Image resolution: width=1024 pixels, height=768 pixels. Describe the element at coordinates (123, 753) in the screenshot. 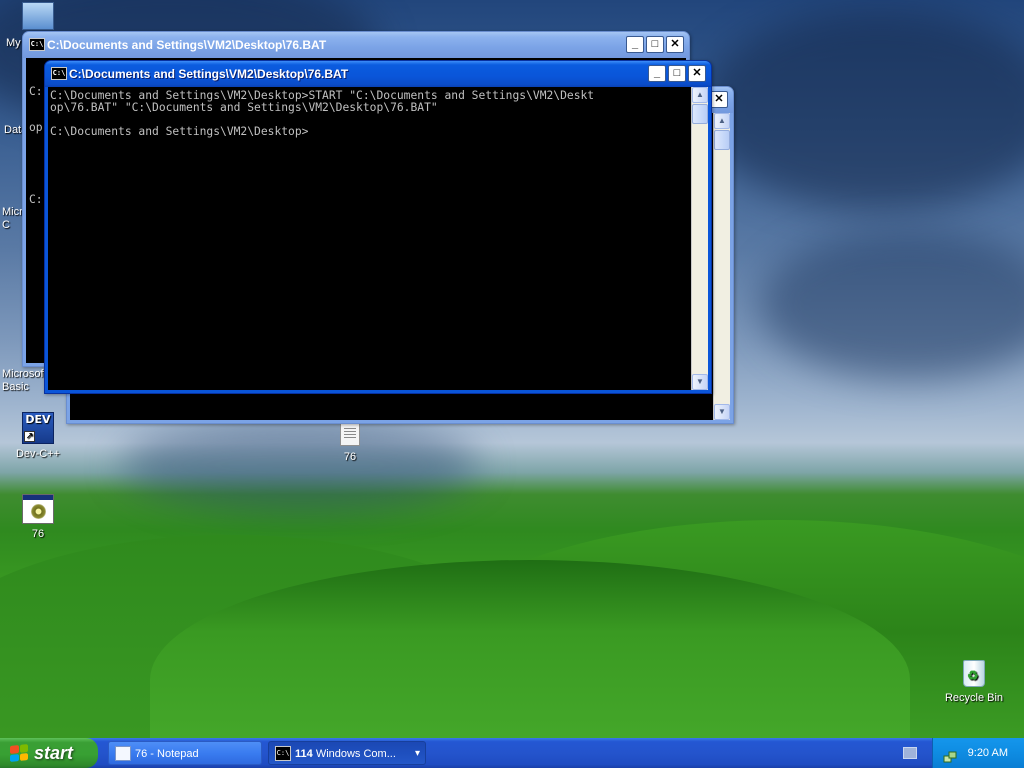

I see `notepad-icon` at that location.